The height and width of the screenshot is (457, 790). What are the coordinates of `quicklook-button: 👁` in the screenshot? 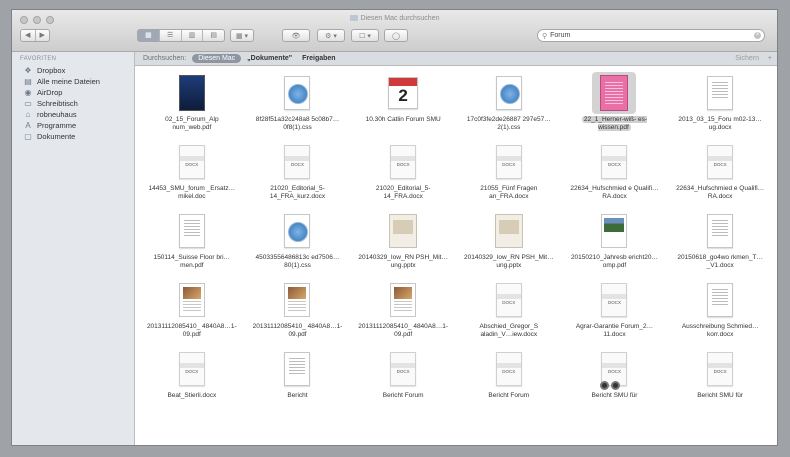 It's located at (296, 35).